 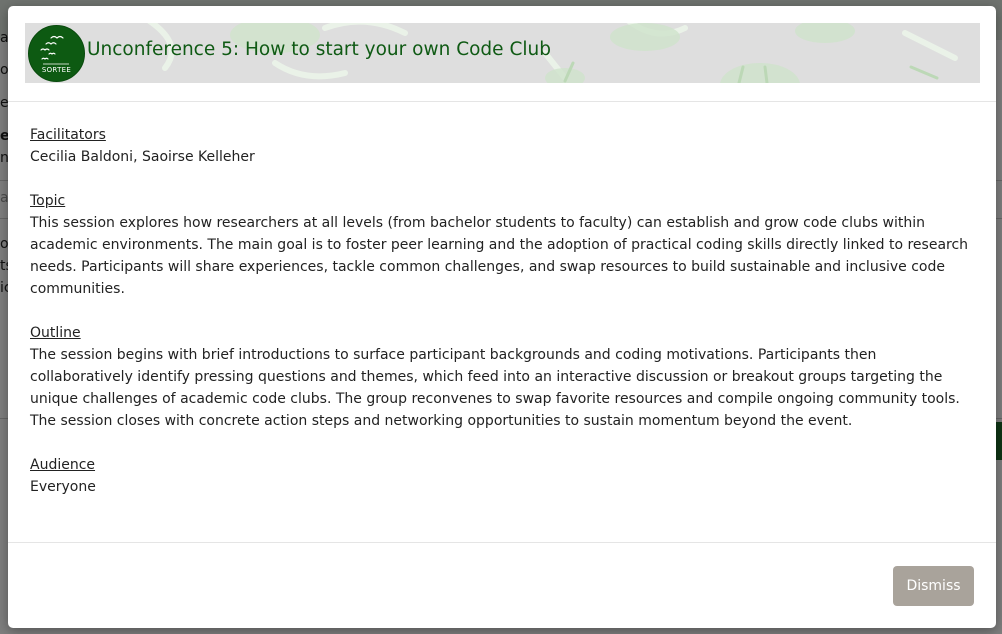 I want to click on section-audience: Audience Everyone, so click(x=504, y=476).